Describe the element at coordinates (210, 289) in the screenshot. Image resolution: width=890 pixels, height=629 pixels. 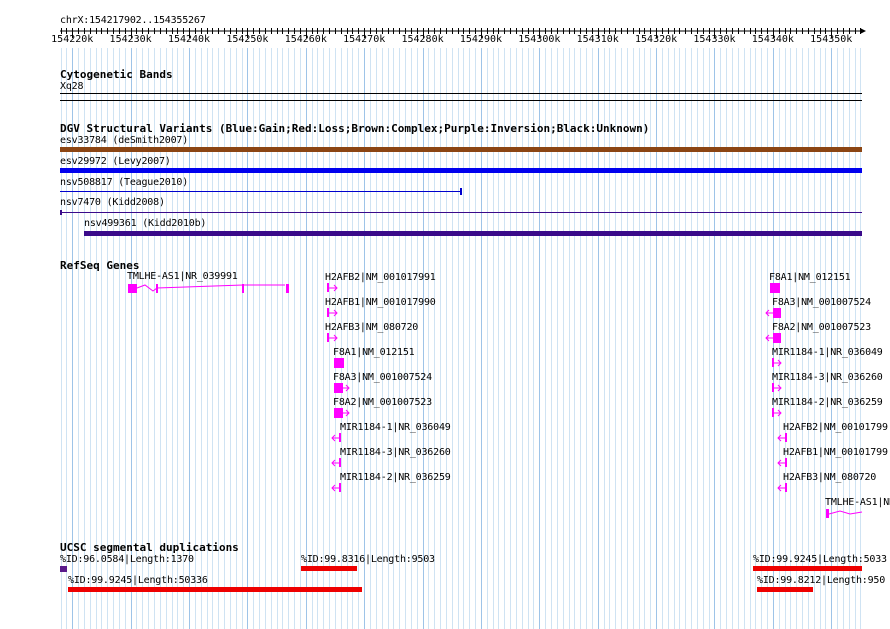
I see `gene-feature-tmlhe-as1` at that location.